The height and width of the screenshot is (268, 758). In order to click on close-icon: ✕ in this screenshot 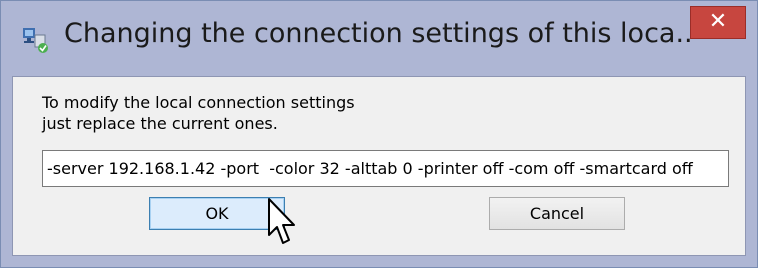, I will do `click(718, 21)`.